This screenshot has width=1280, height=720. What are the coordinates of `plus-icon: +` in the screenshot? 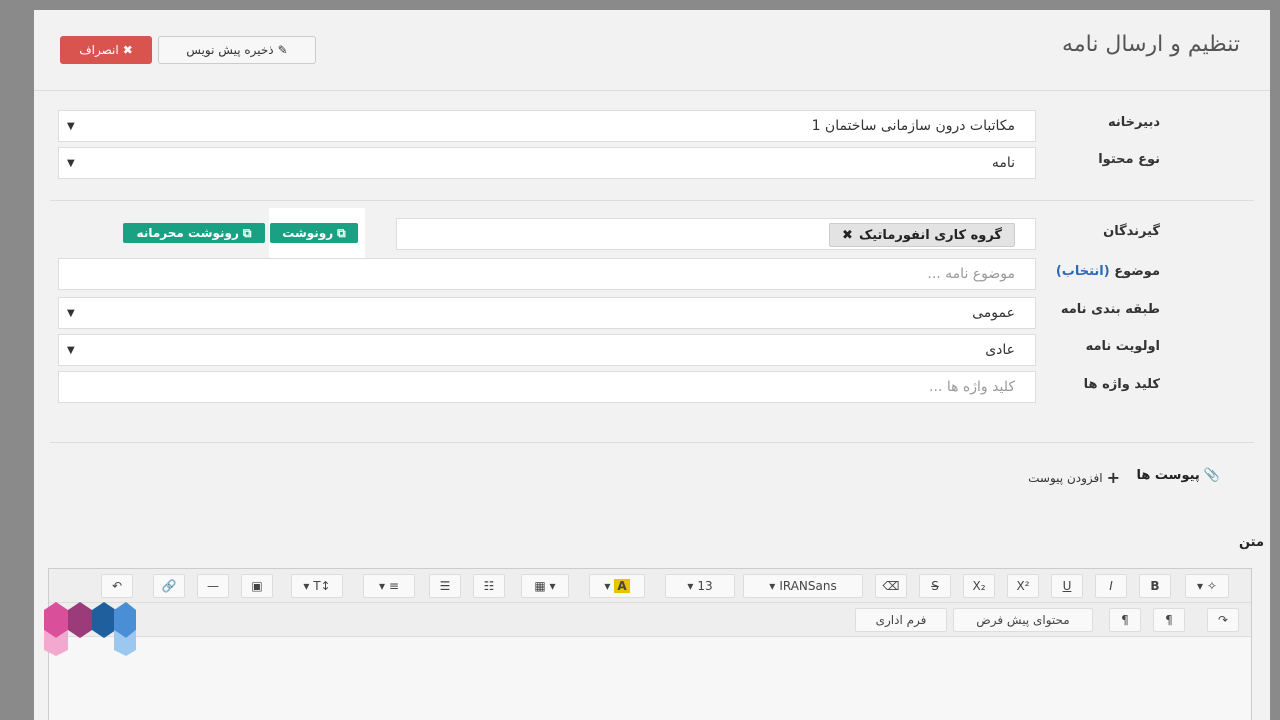 It's located at (1113, 477).